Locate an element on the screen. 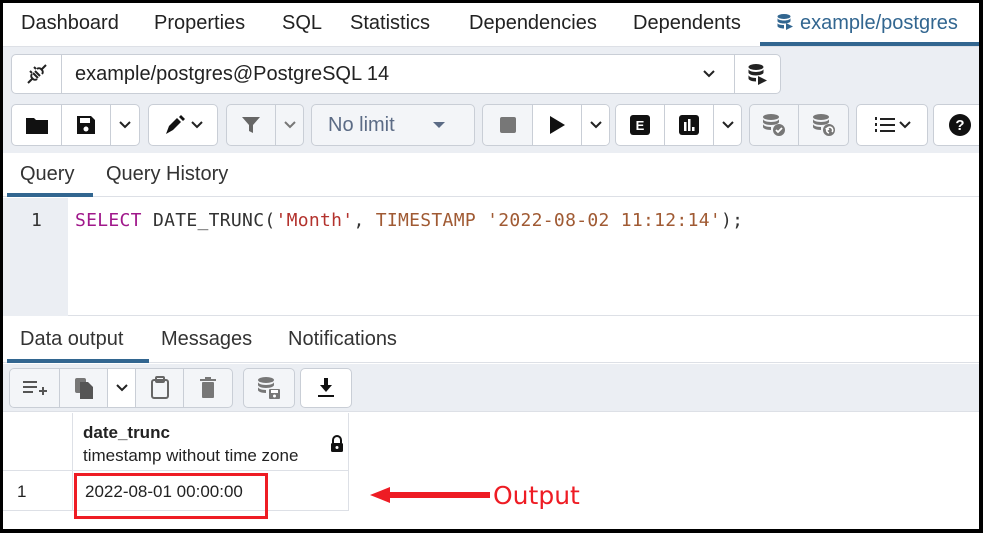 The image size is (983, 533). execute-button is located at coordinates (557, 125).